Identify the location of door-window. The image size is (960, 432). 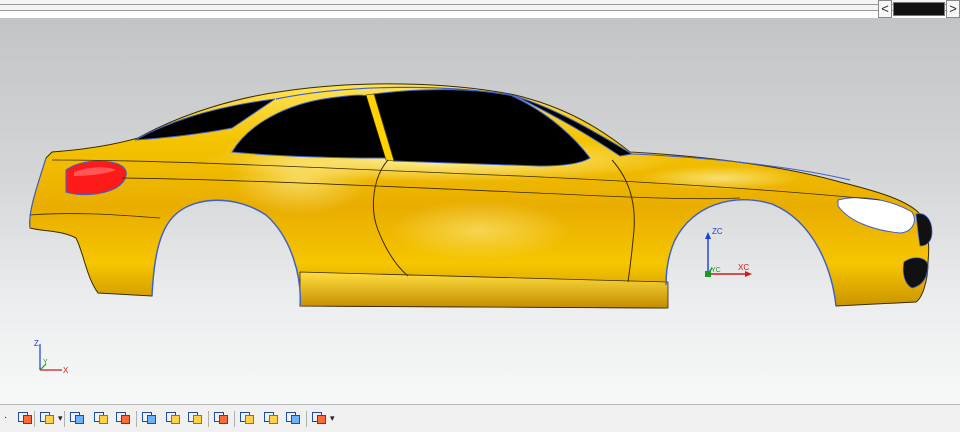
(482, 128).